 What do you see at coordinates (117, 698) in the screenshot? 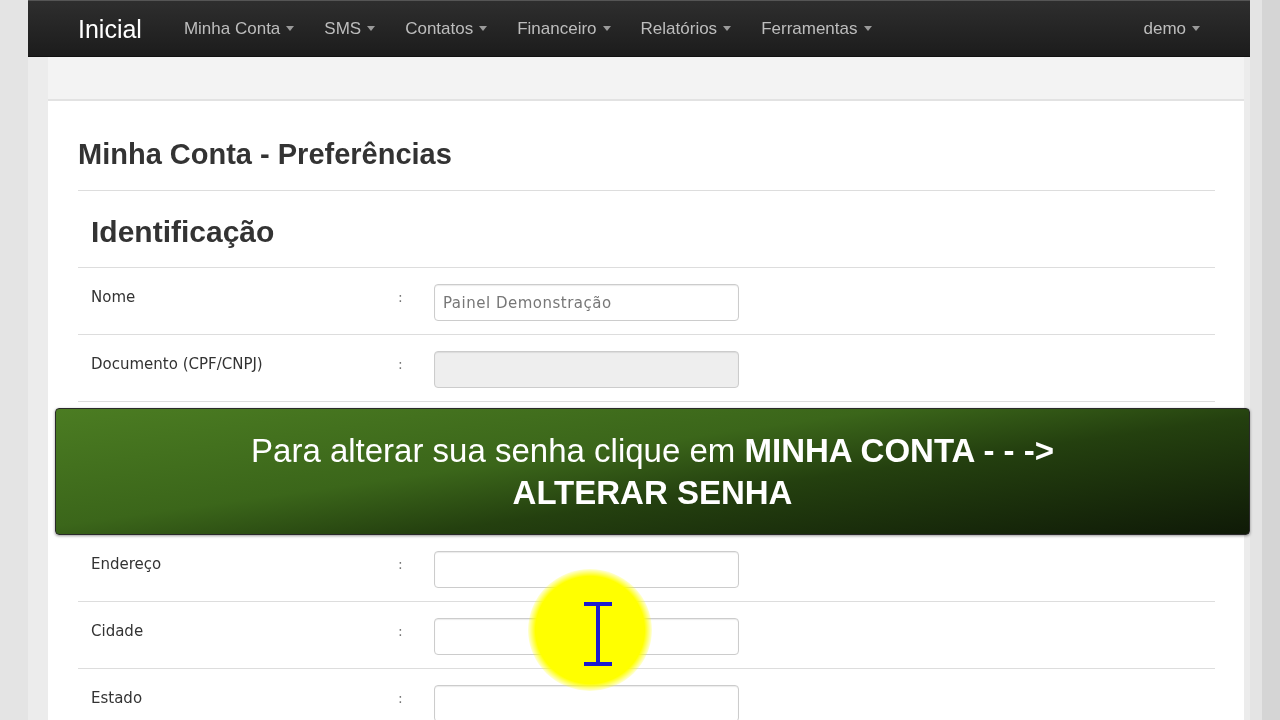
I see `field-label: Estado` at bounding box center [117, 698].